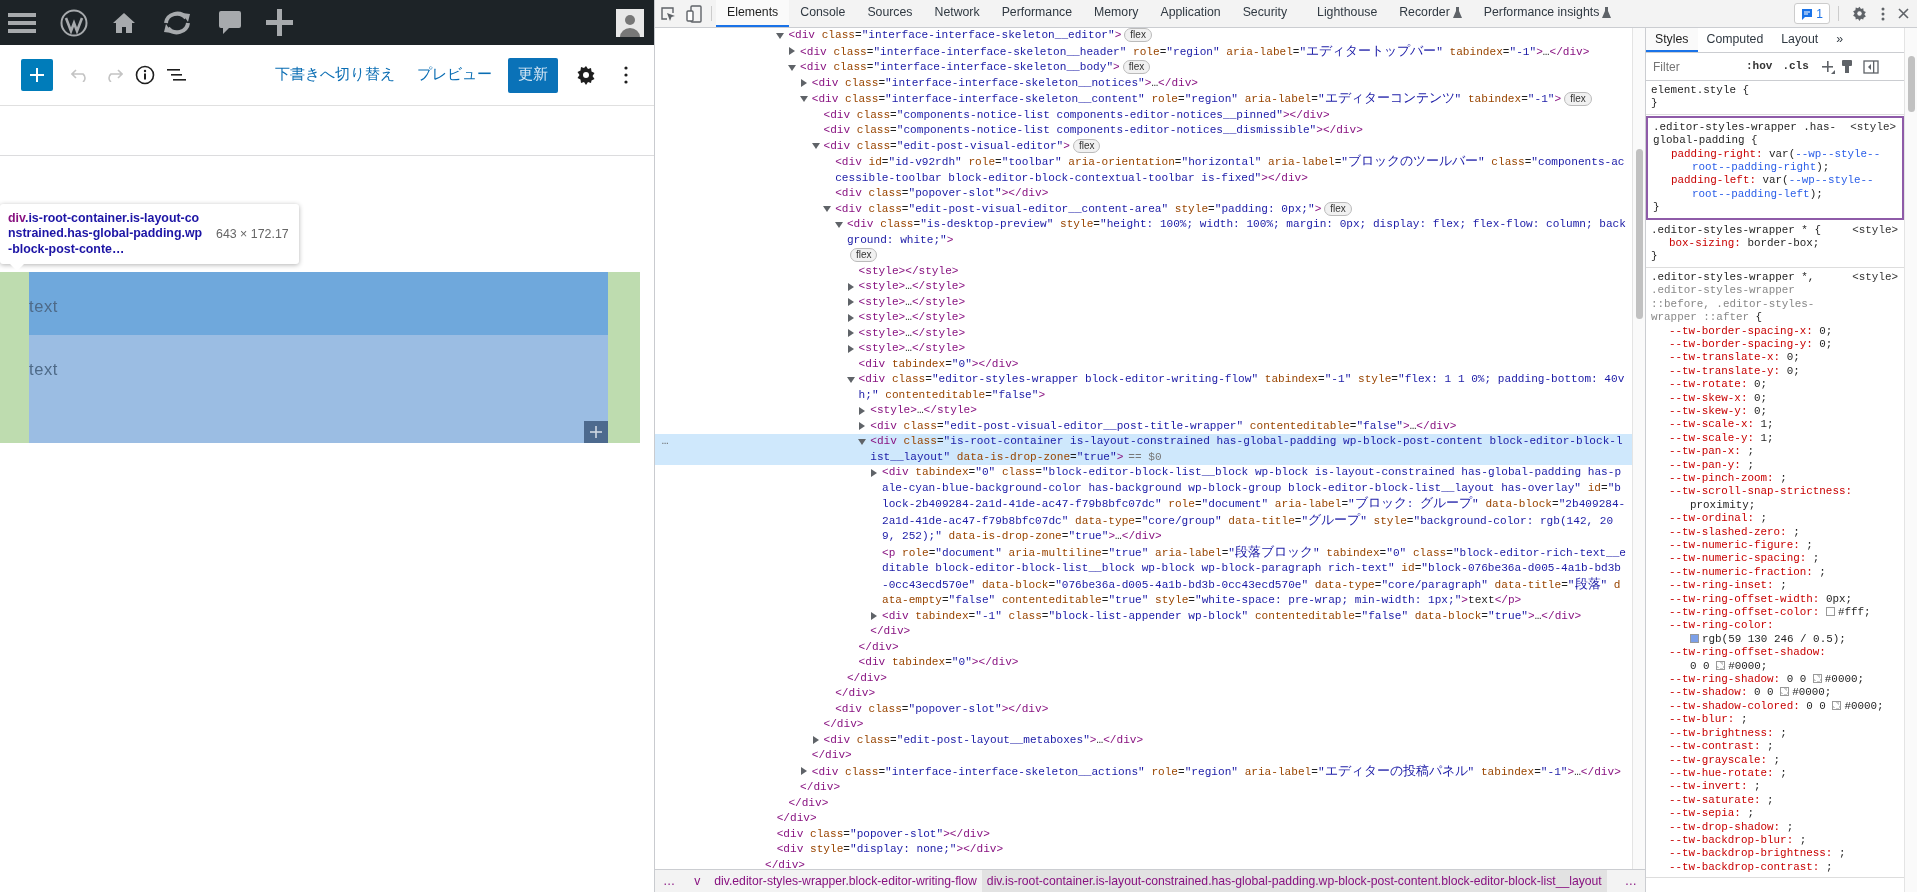 The image size is (1917, 892). Describe the element at coordinates (938, 363) in the screenshot. I see `code-line: <div tabindex="0"></div>` at that location.